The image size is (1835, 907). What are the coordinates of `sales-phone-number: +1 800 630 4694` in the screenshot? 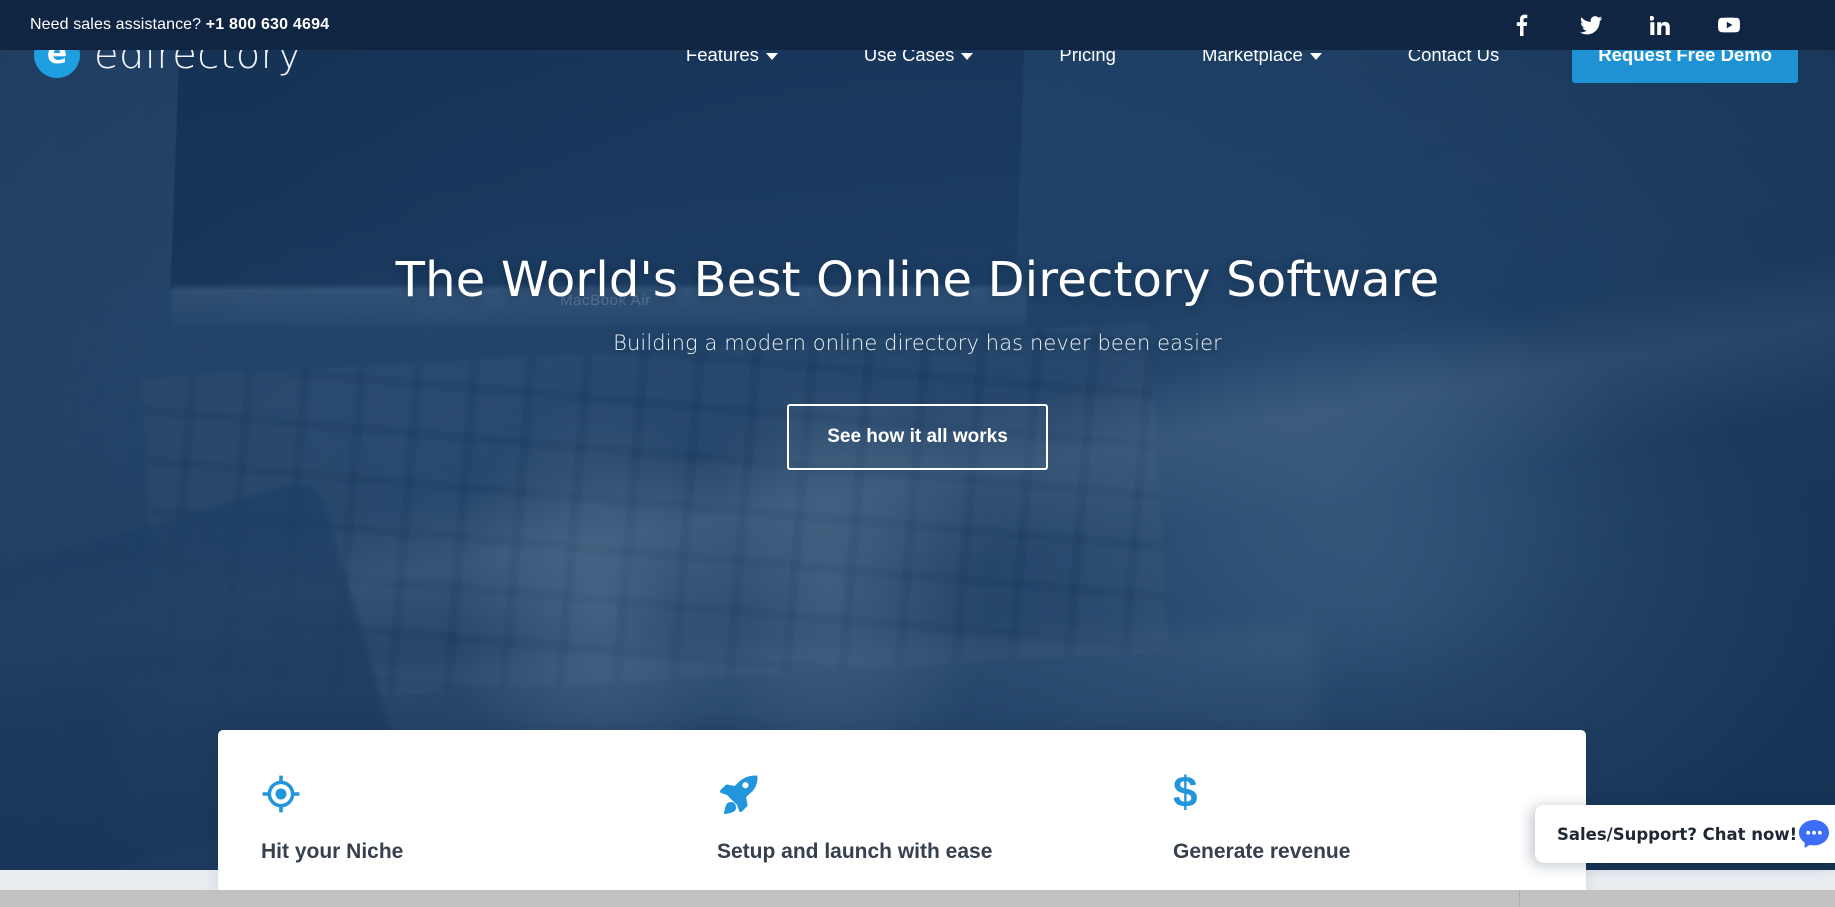 It's located at (268, 24).